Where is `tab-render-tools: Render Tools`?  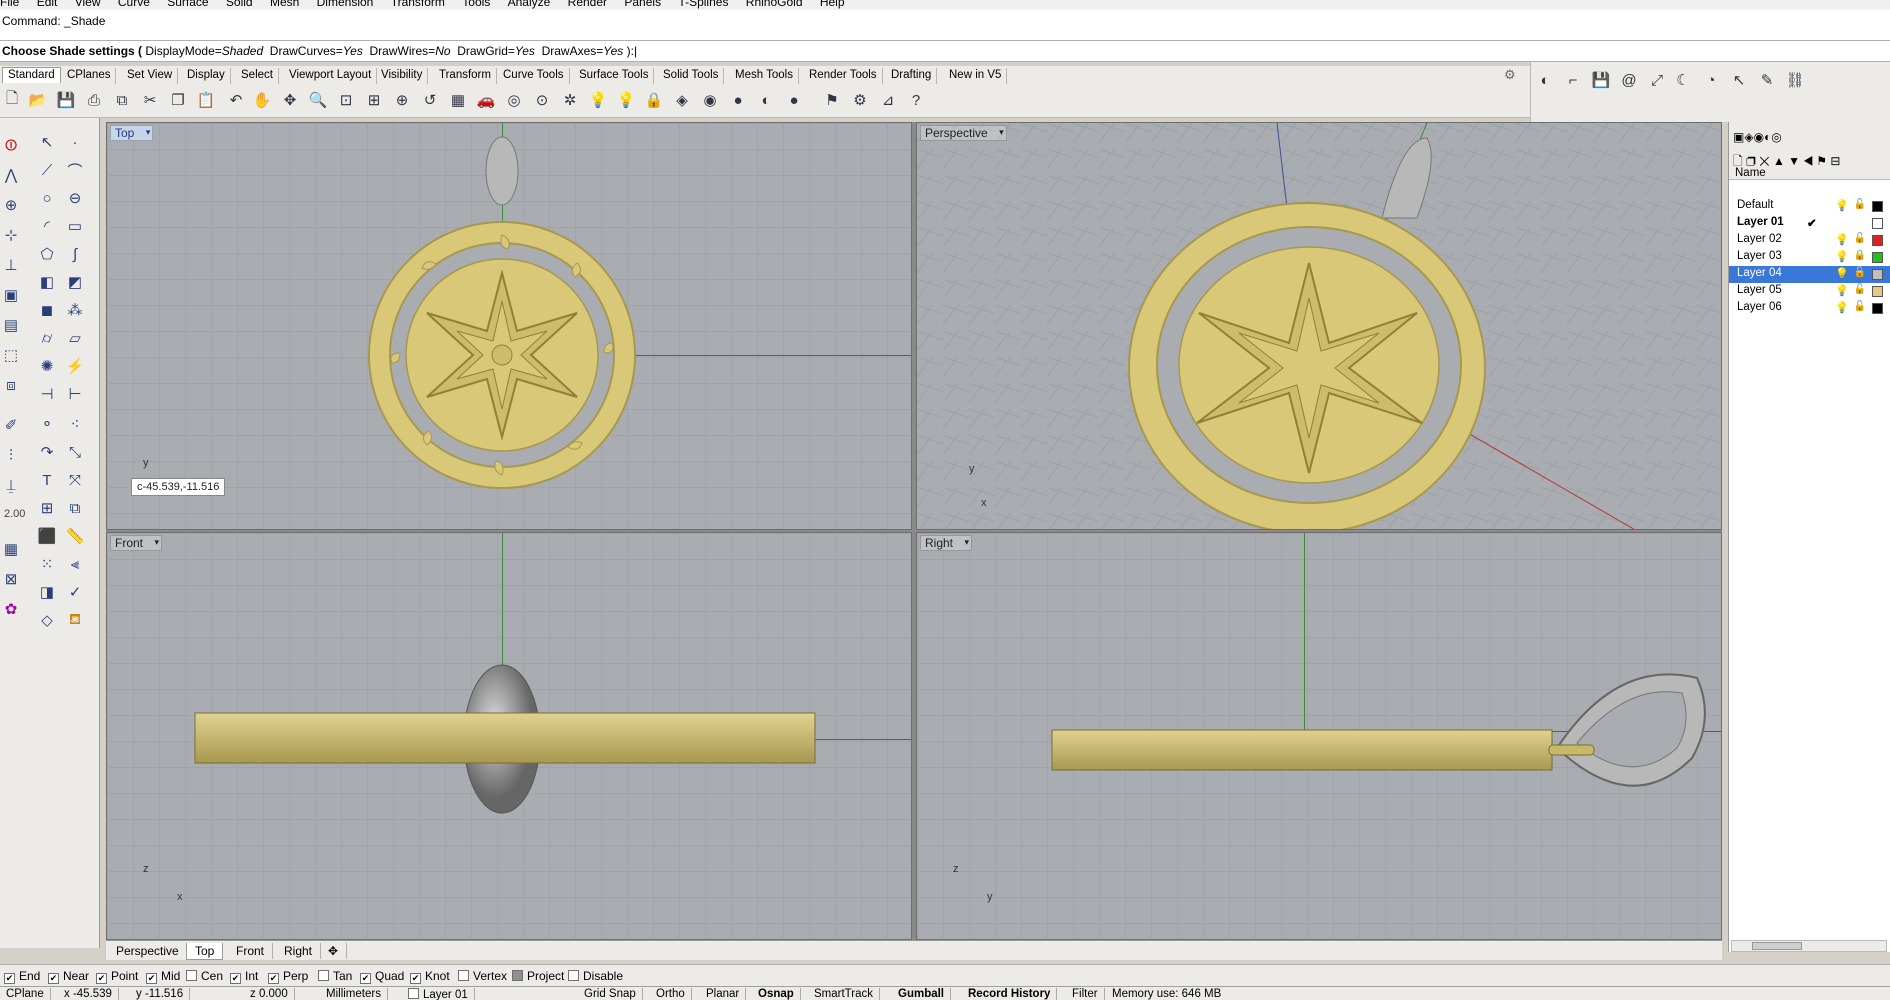 tab-render-tools: Render Tools is located at coordinates (843, 76).